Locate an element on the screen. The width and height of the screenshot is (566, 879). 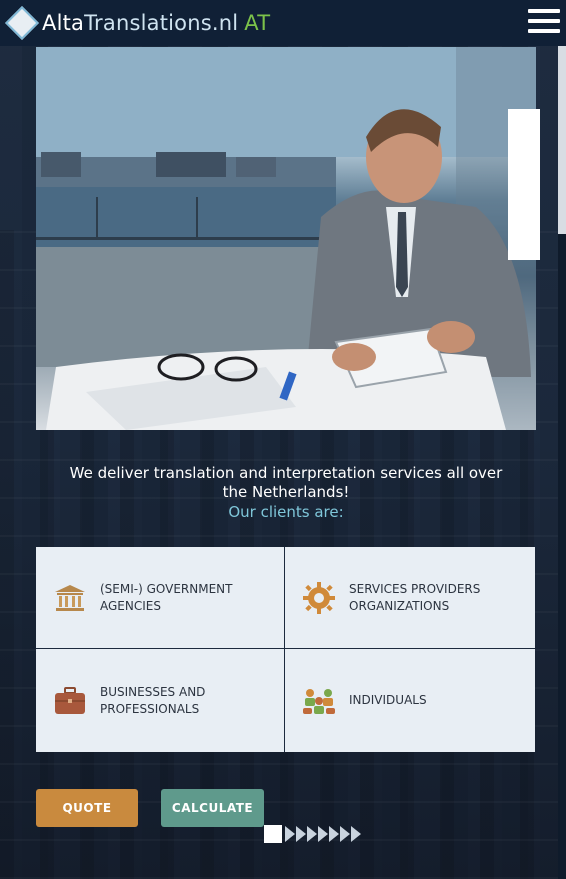
pager-active-dot is located at coordinates (273, 834).